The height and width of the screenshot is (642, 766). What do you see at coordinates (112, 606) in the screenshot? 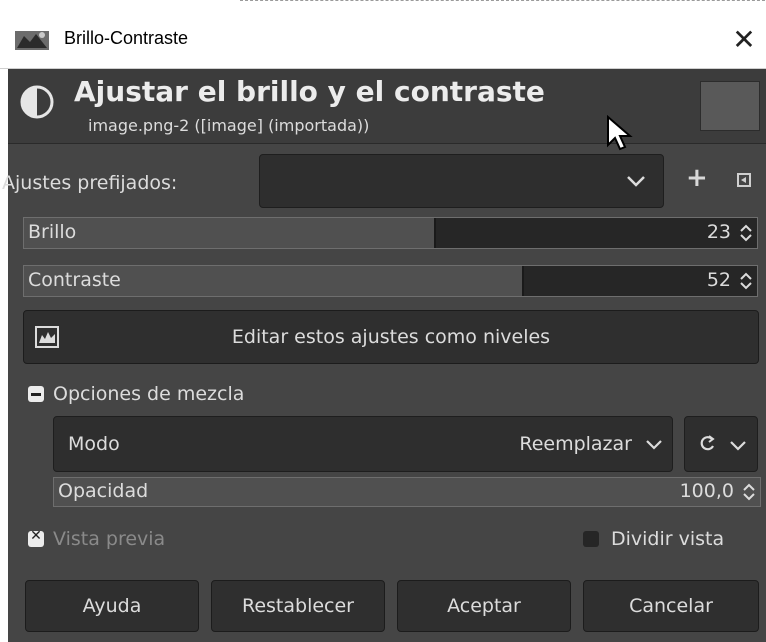
I see `help-button: Ayuda` at bounding box center [112, 606].